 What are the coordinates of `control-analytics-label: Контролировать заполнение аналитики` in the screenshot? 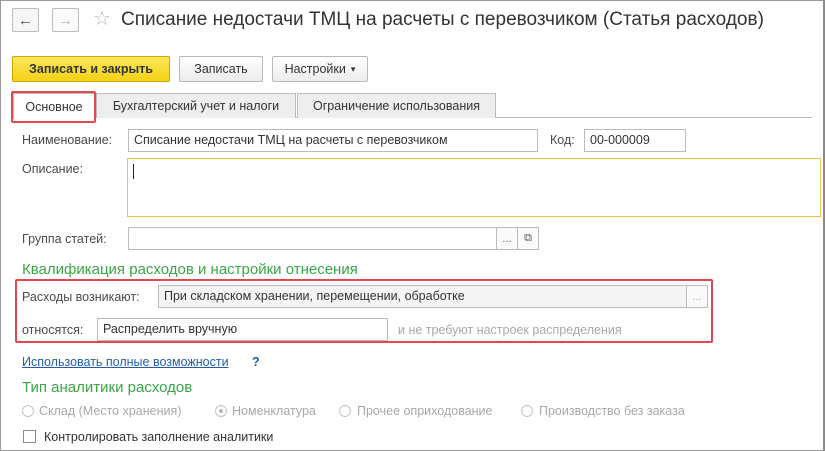 It's located at (159, 437).